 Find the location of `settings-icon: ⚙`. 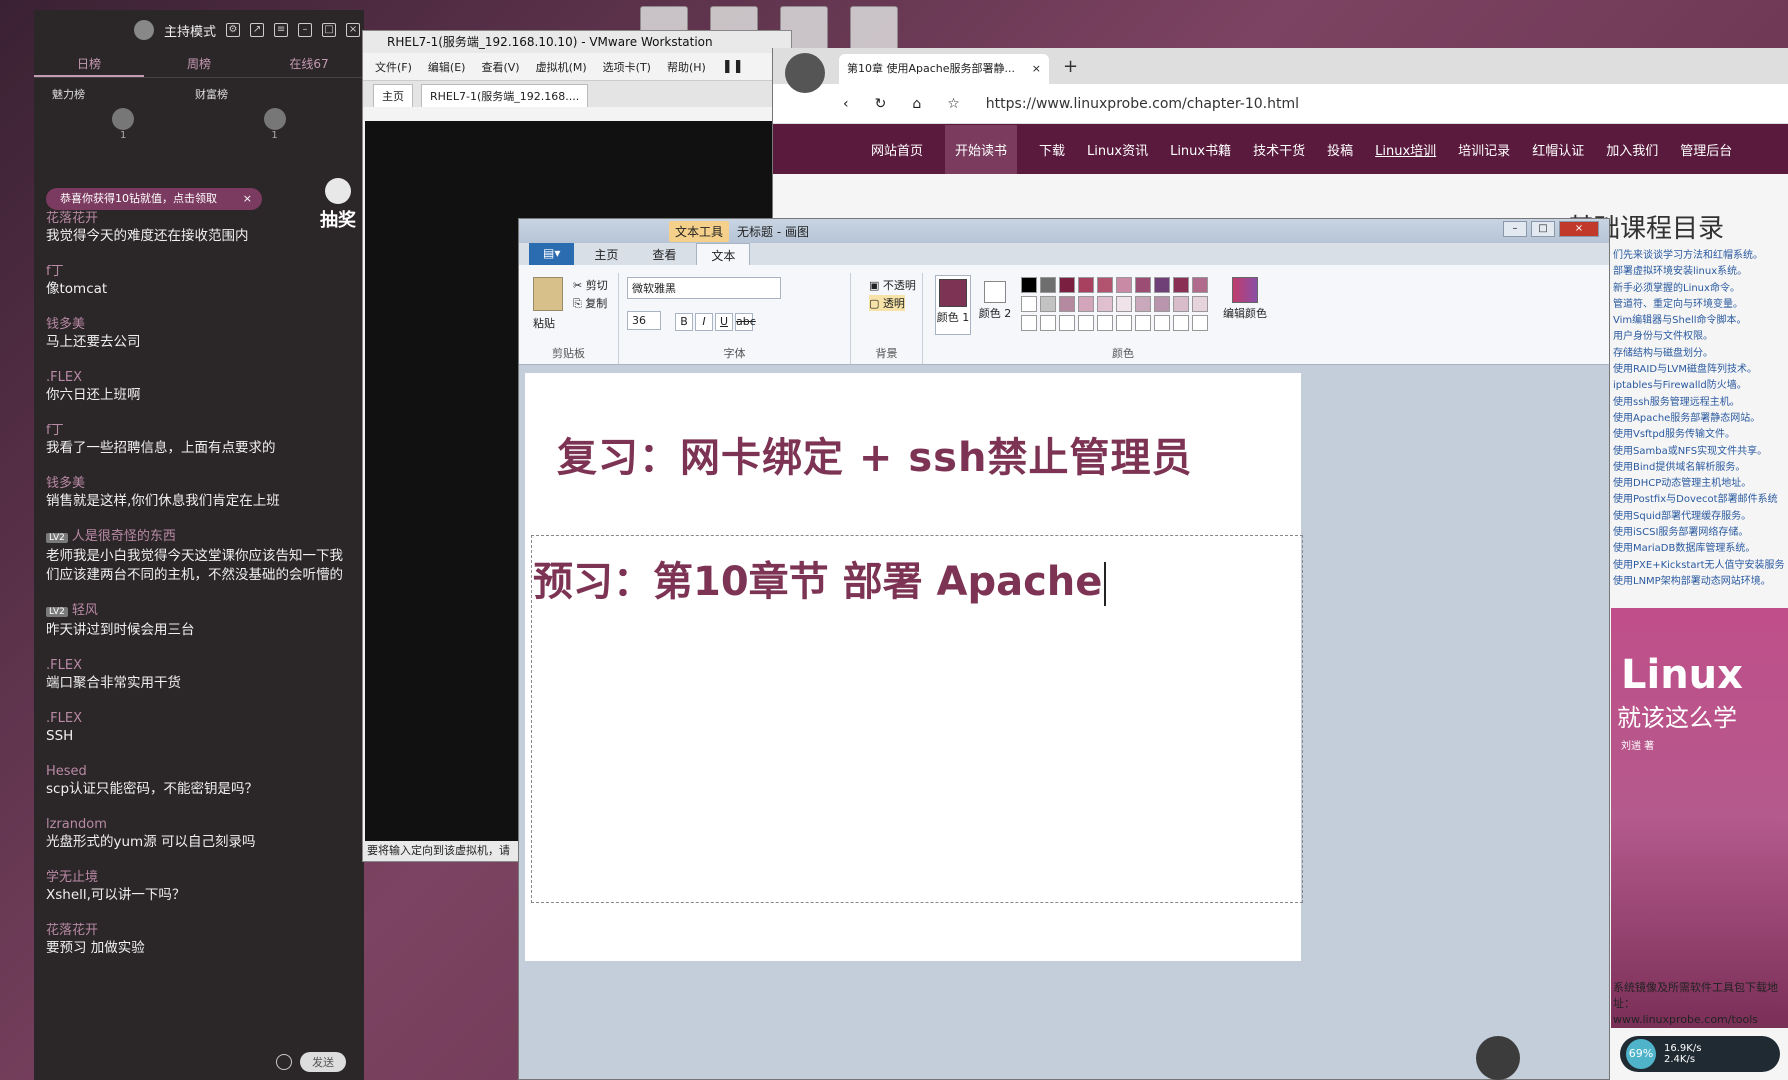

settings-icon: ⚙ is located at coordinates (233, 30).